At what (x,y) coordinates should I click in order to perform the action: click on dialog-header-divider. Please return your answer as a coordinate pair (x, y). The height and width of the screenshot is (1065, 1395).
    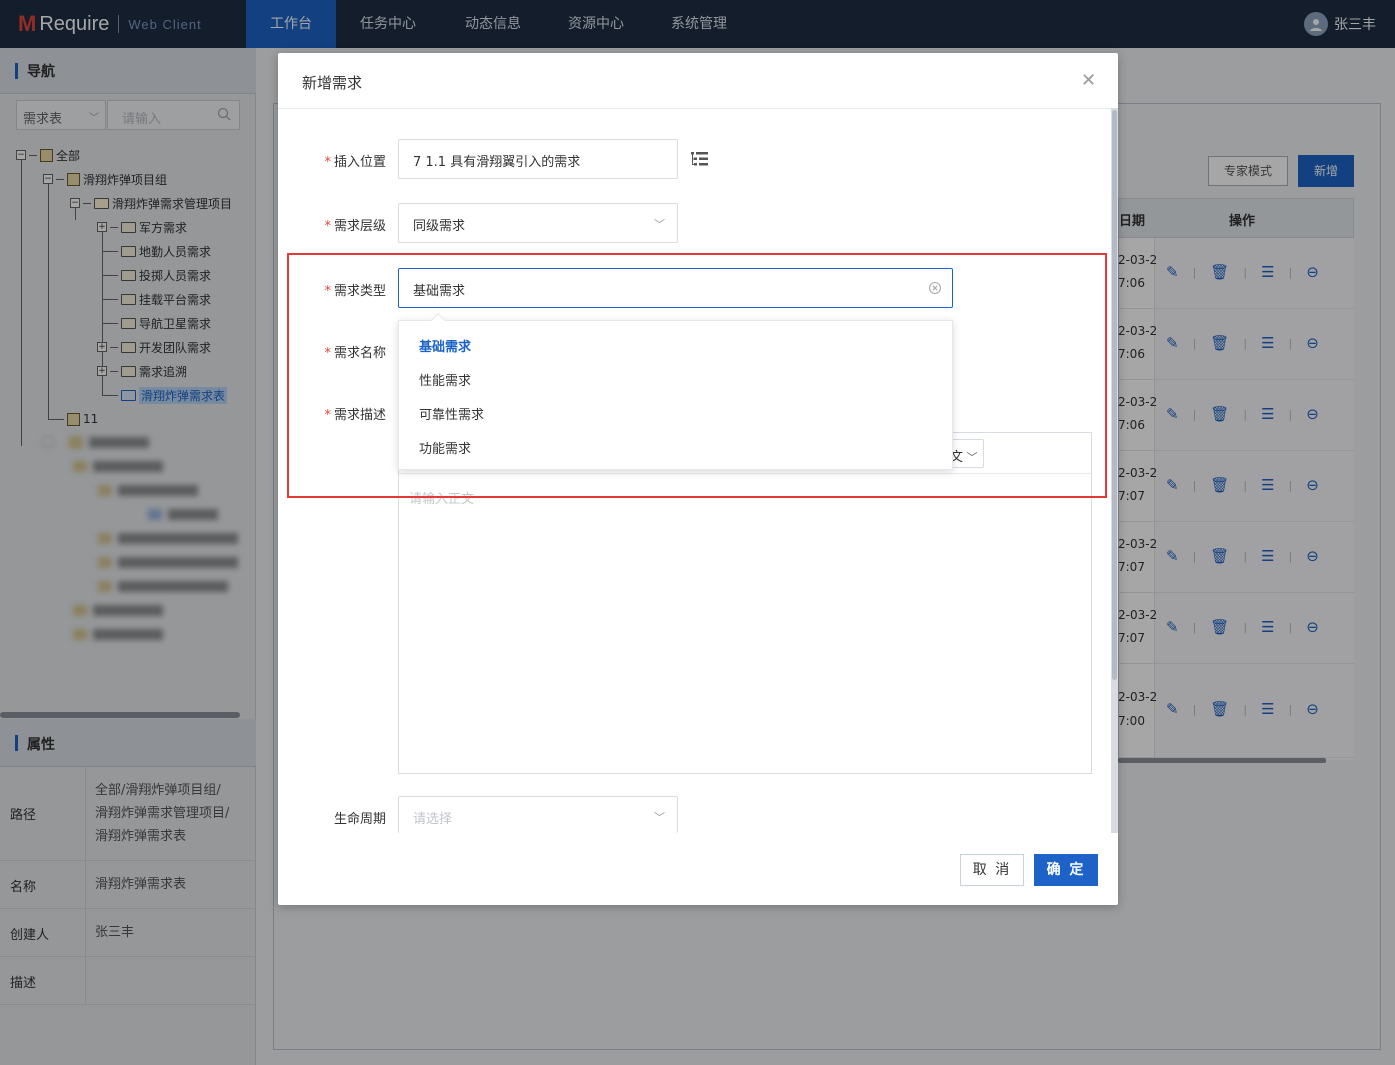
    Looking at the image, I should click on (698, 108).